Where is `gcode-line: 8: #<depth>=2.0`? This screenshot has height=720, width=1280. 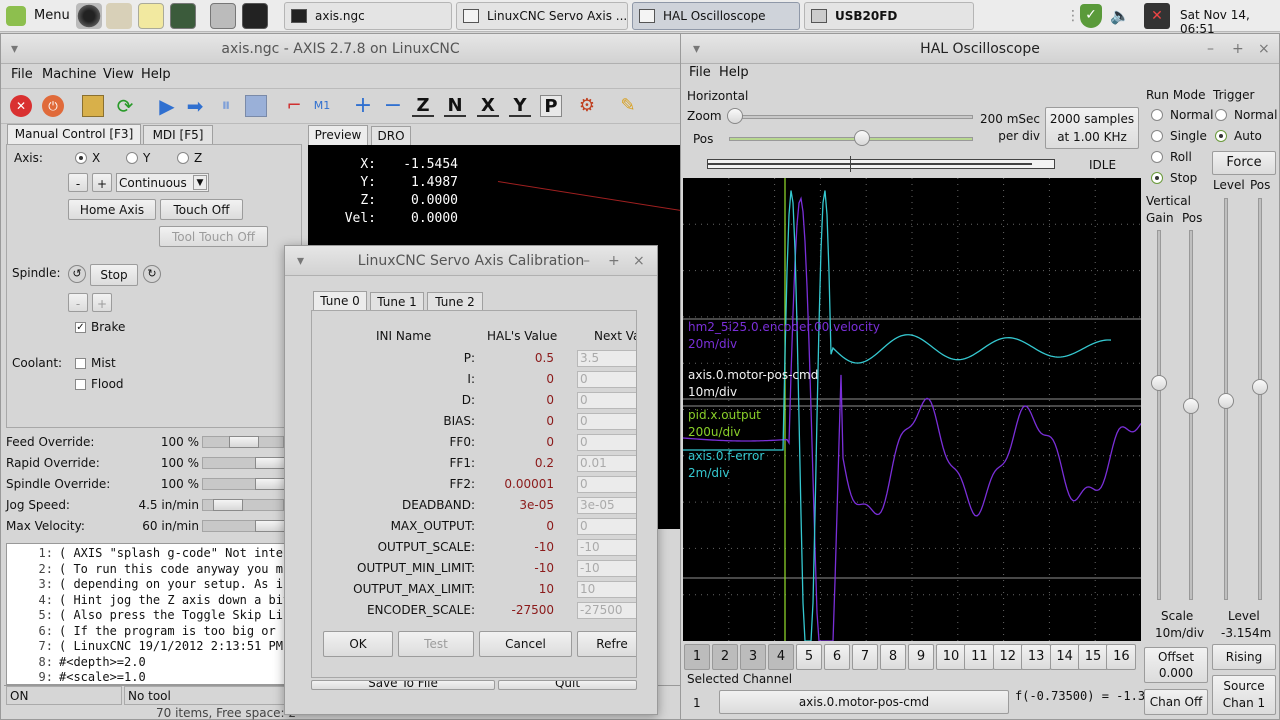
gcode-line: 8: #<depth>=2.0 is located at coordinates (76, 662).